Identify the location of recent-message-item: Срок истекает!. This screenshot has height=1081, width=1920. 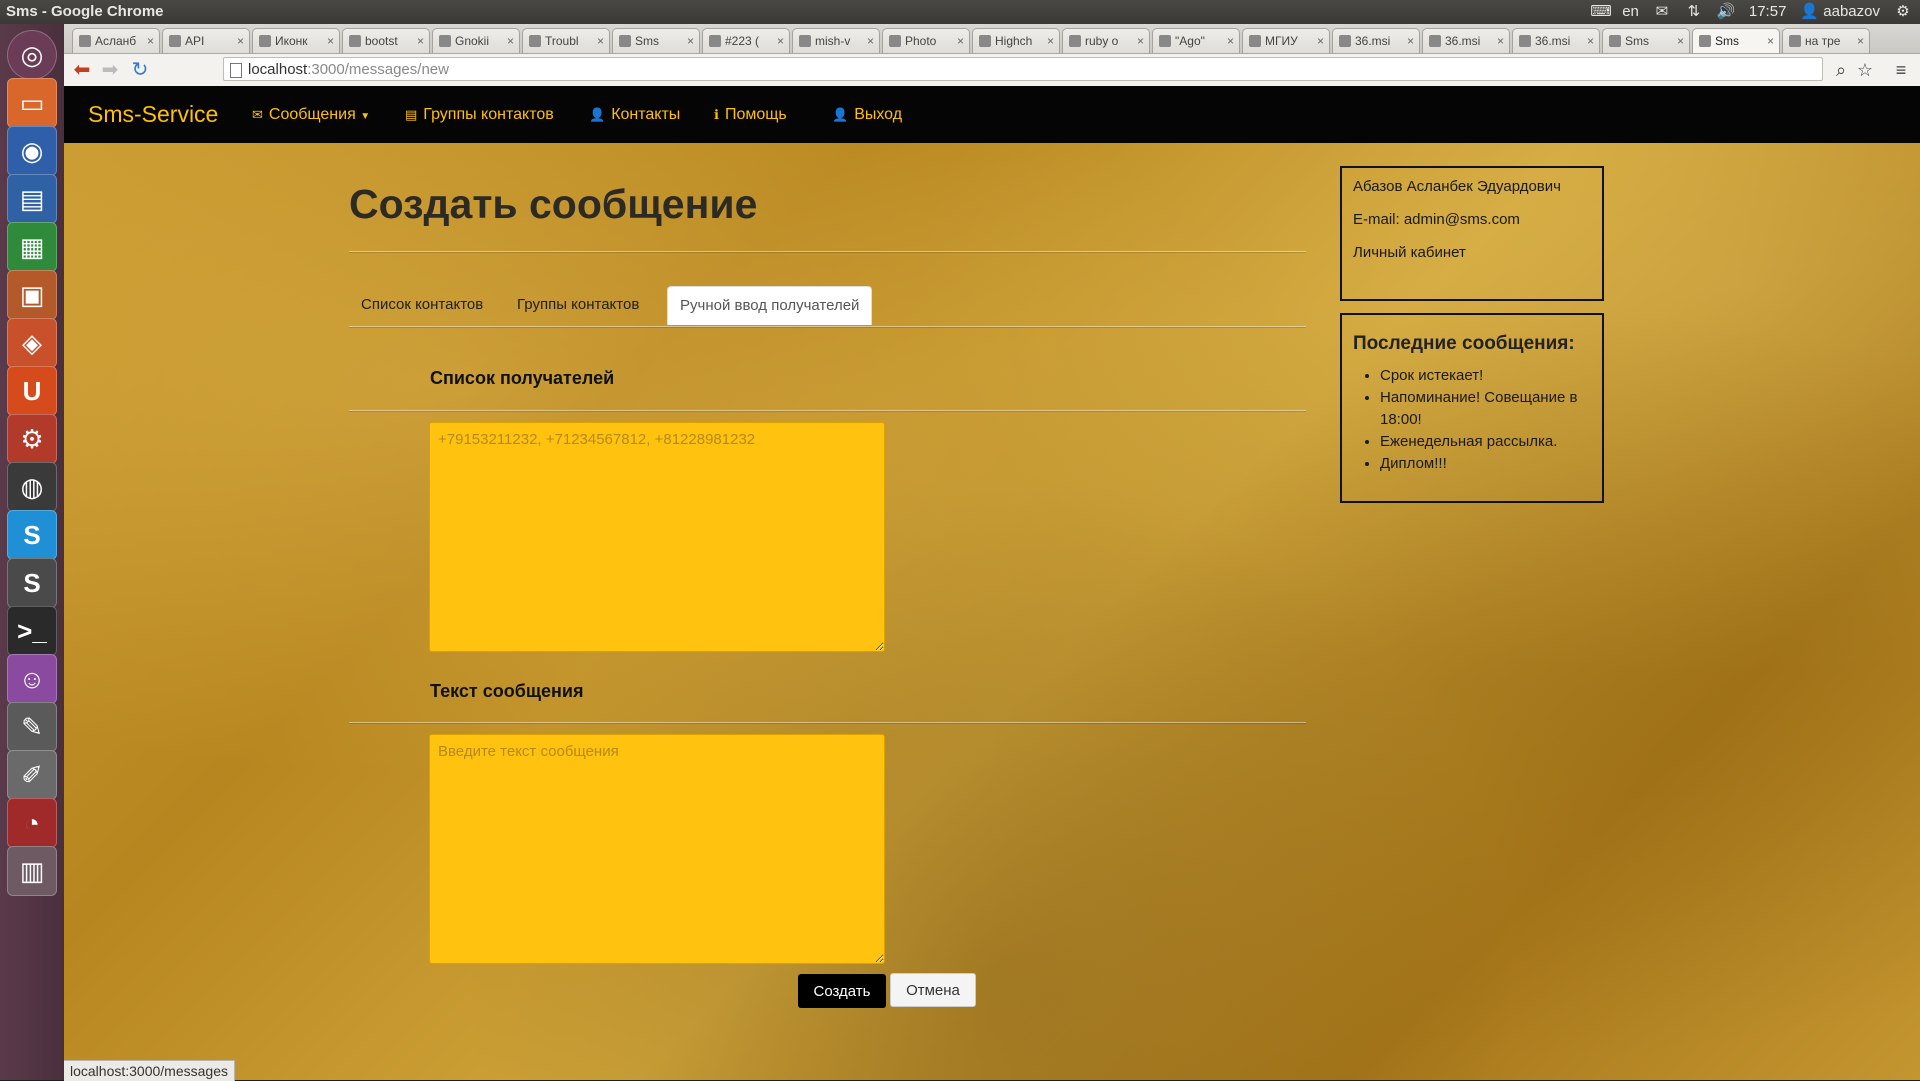
(1485, 376).